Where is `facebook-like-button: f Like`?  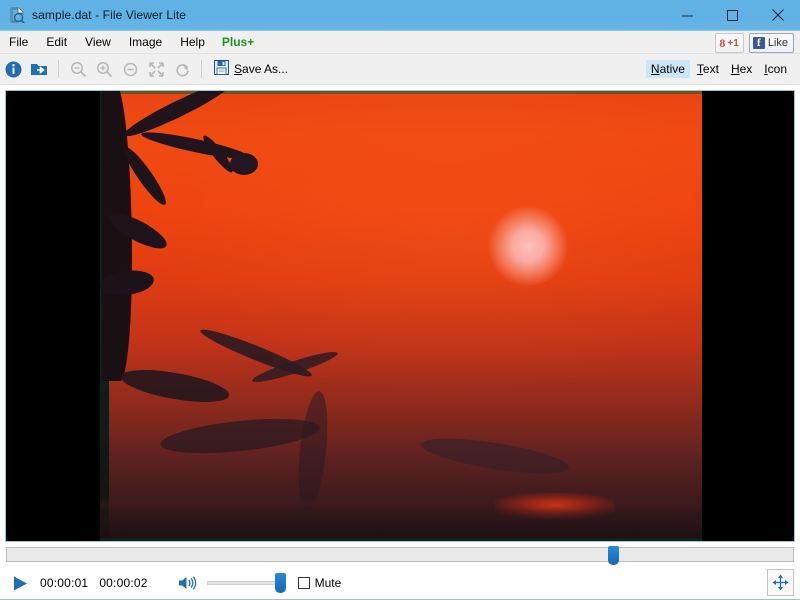 facebook-like-button: f Like is located at coordinates (771, 43).